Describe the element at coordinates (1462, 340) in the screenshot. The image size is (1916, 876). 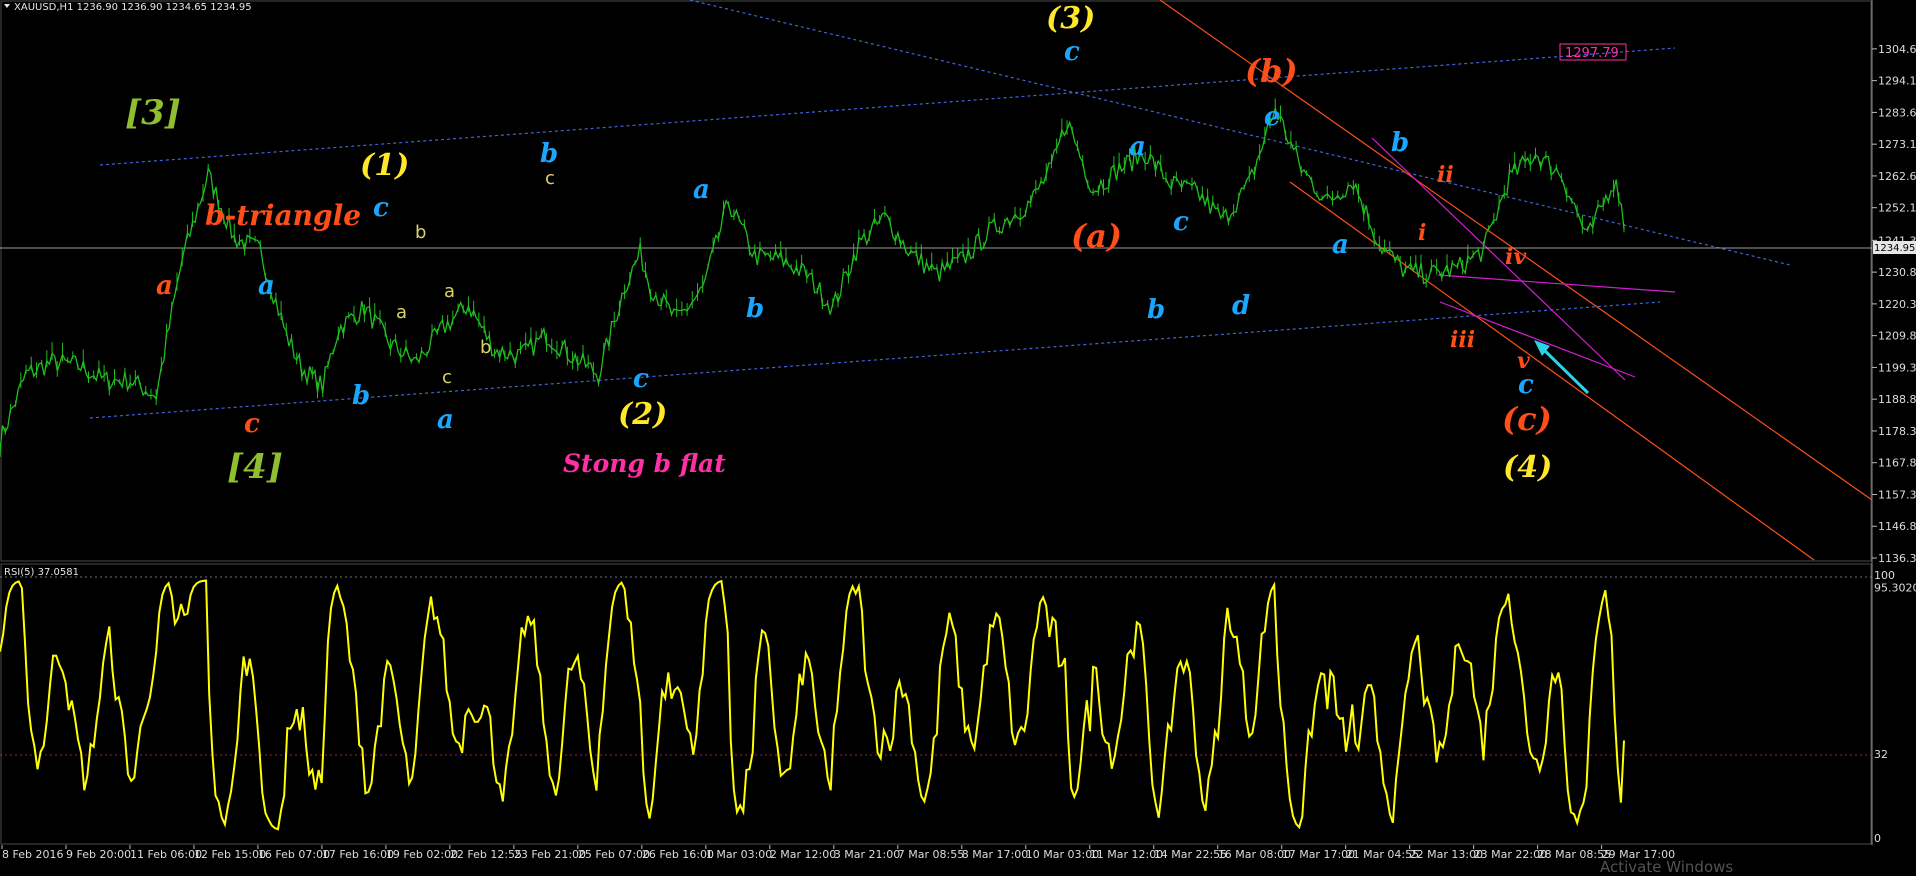
I see `label-orange-iii: iii` at that location.